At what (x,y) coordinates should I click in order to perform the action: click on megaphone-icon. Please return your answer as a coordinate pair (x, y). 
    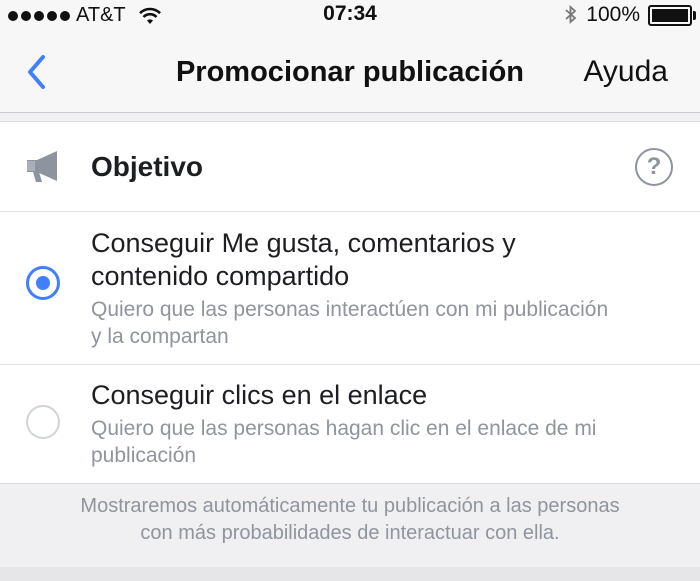
    Looking at the image, I should click on (42, 166).